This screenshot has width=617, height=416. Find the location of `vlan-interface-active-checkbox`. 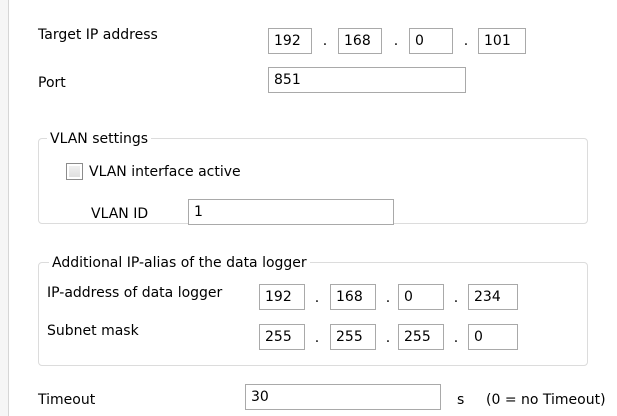

vlan-interface-active-checkbox is located at coordinates (74, 171).